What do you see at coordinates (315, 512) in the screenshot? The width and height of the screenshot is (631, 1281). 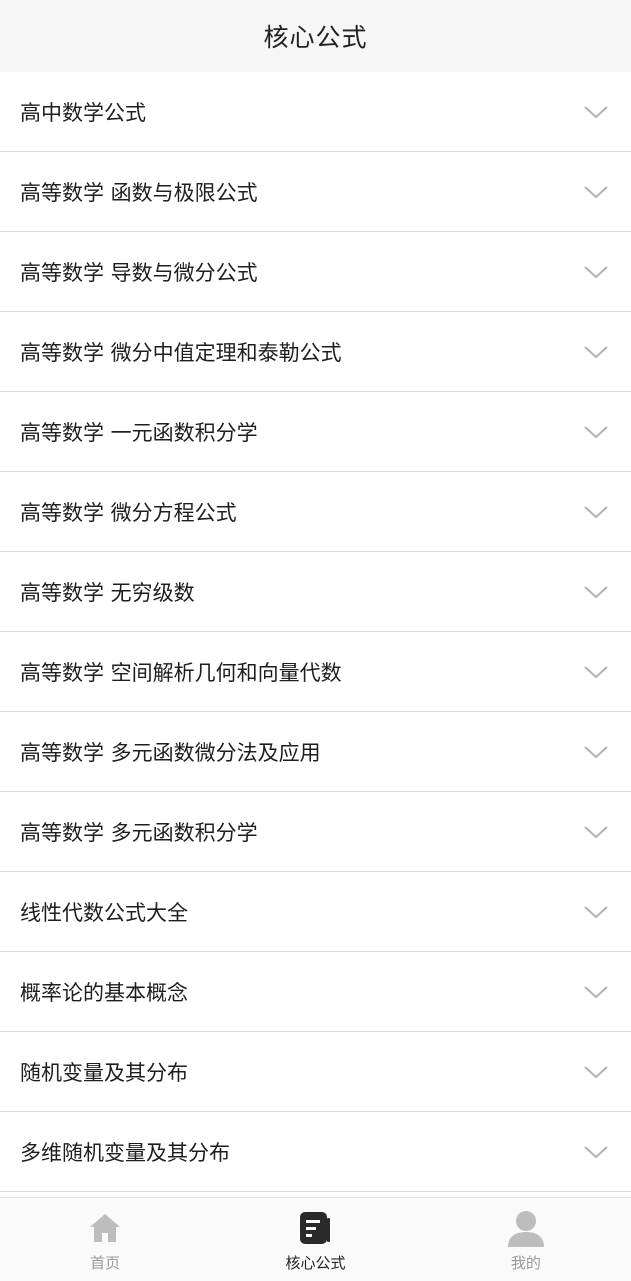 I see `list-item: 高等数学 微分方程公式` at bounding box center [315, 512].